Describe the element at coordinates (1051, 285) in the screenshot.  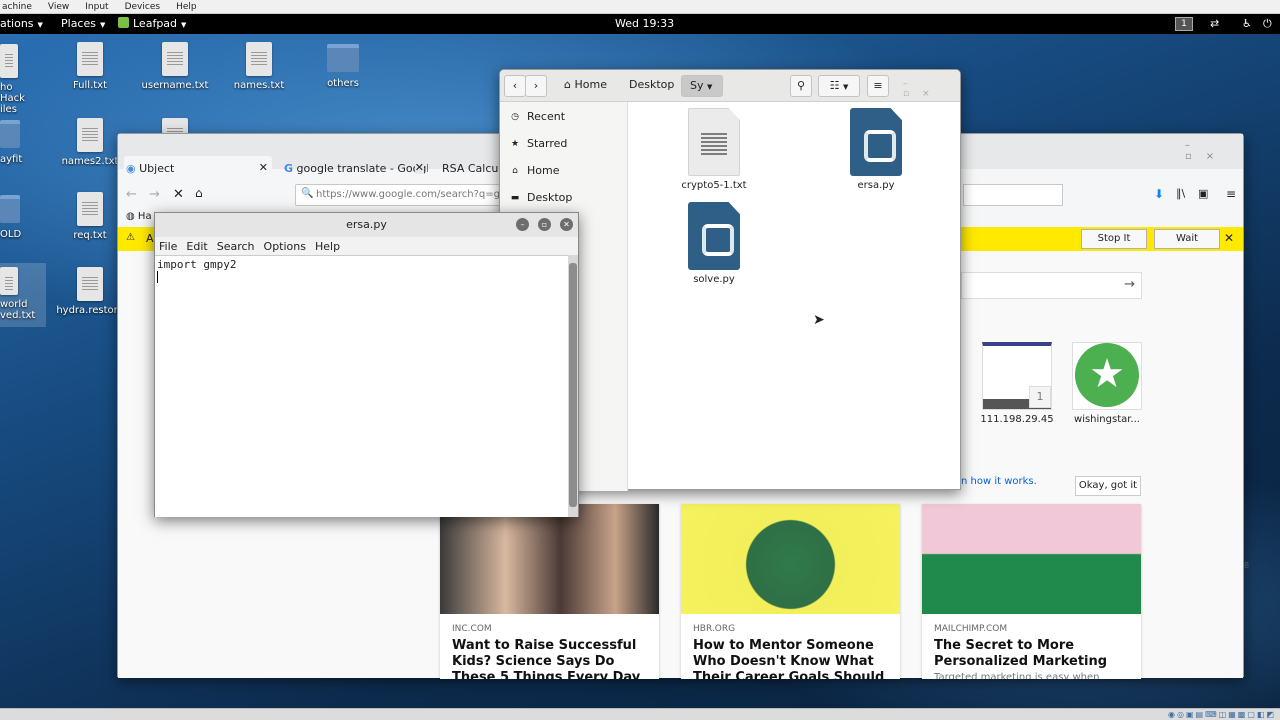
I see `page-search-box: →` at that location.